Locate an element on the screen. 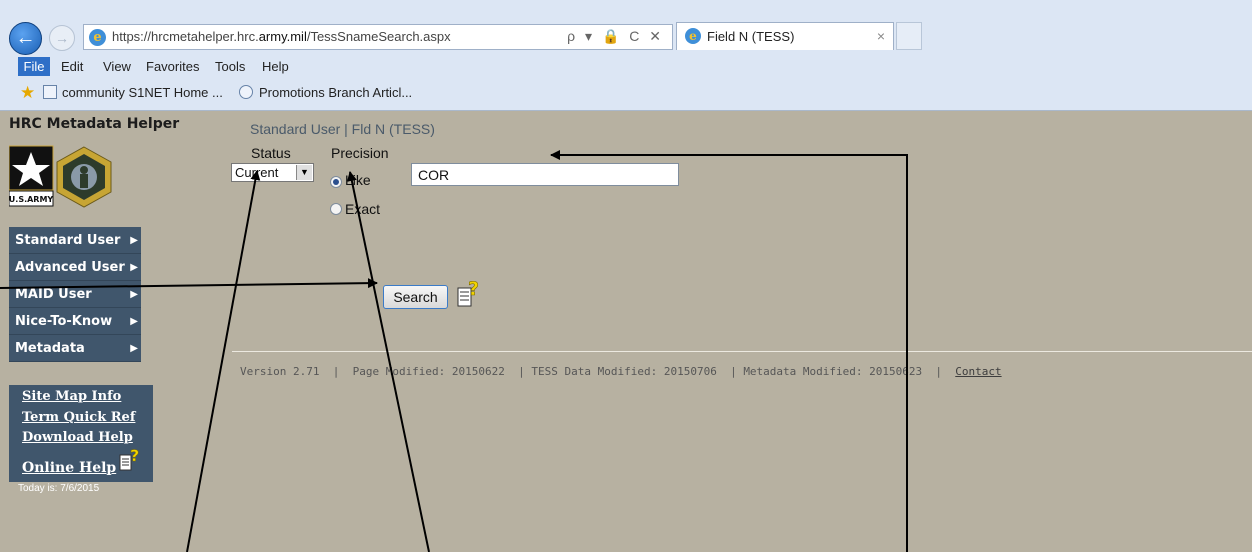  tab-title: Field N (TESS) is located at coordinates (751, 36).